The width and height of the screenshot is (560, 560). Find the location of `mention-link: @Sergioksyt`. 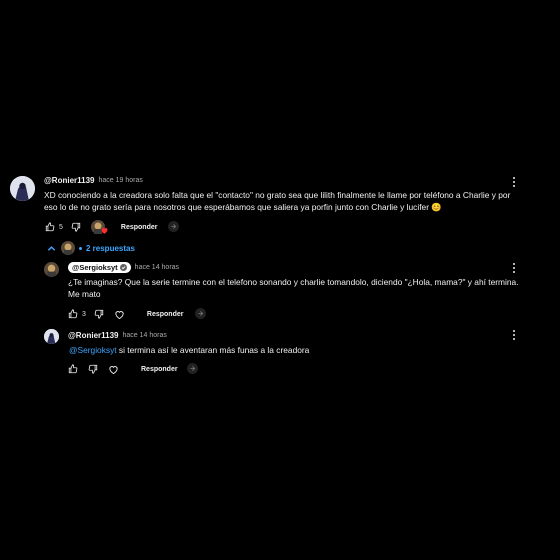

mention-link: @Sergioksyt is located at coordinates (93, 350).